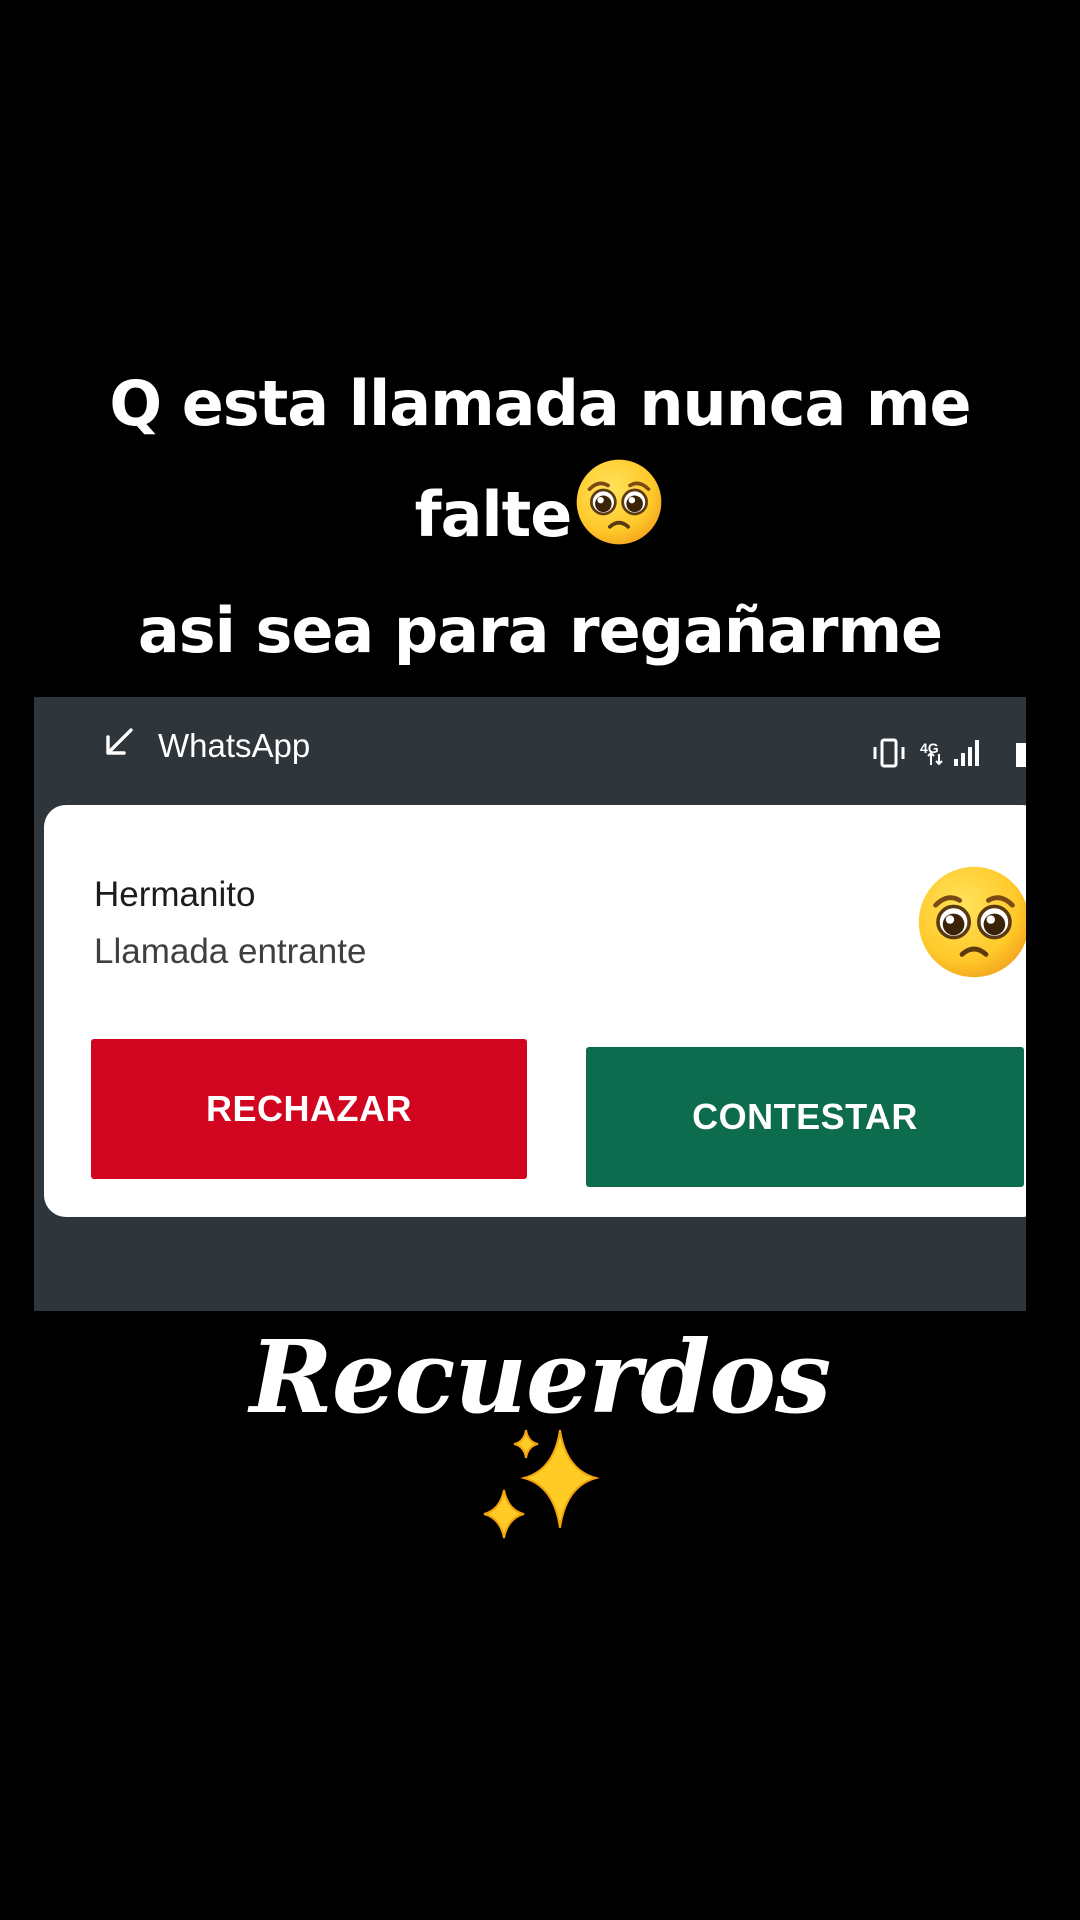  Describe the element at coordinates (970, 922) in the screenshot. I see `pleading-face-avatar-icon` at that location.